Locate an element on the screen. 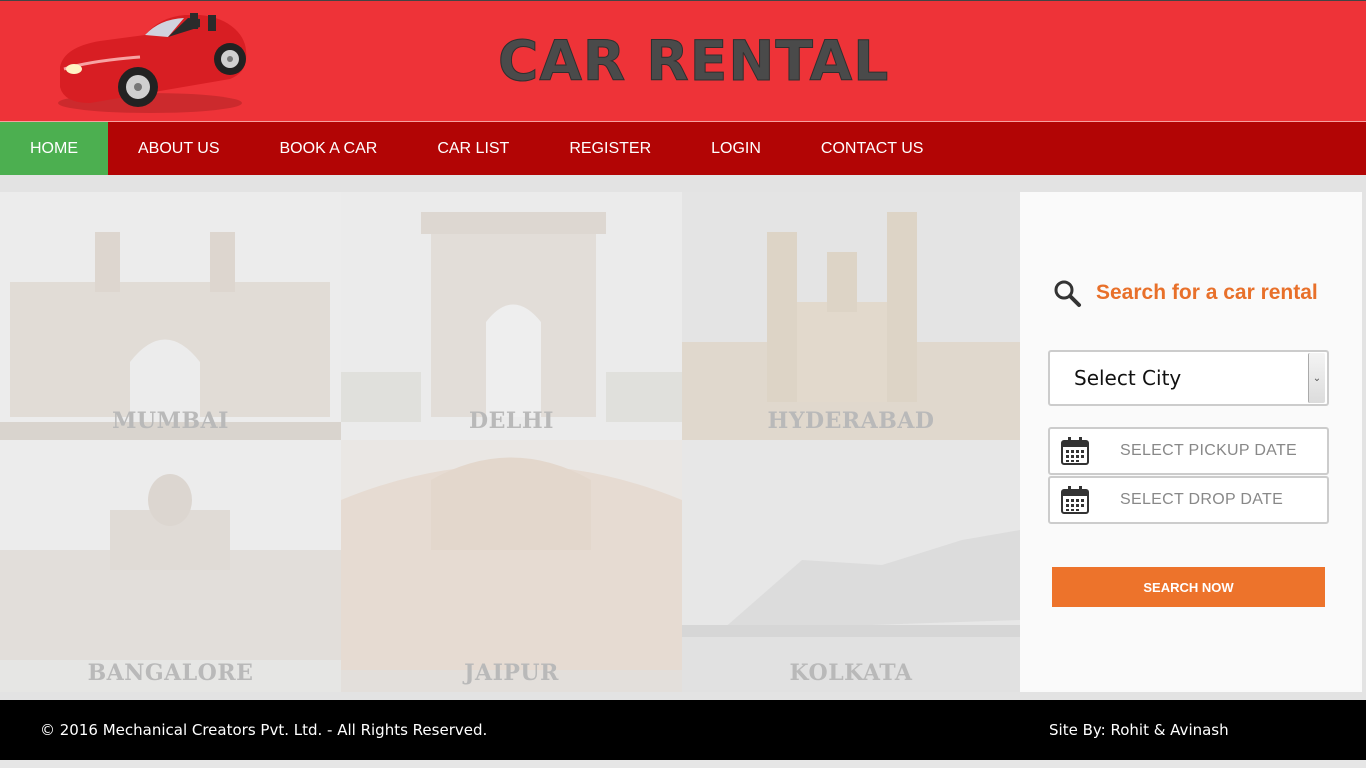 The height and width of the screenshot is (768, 1366). nav-item-home: HOME is located at coordinates (54, 148).